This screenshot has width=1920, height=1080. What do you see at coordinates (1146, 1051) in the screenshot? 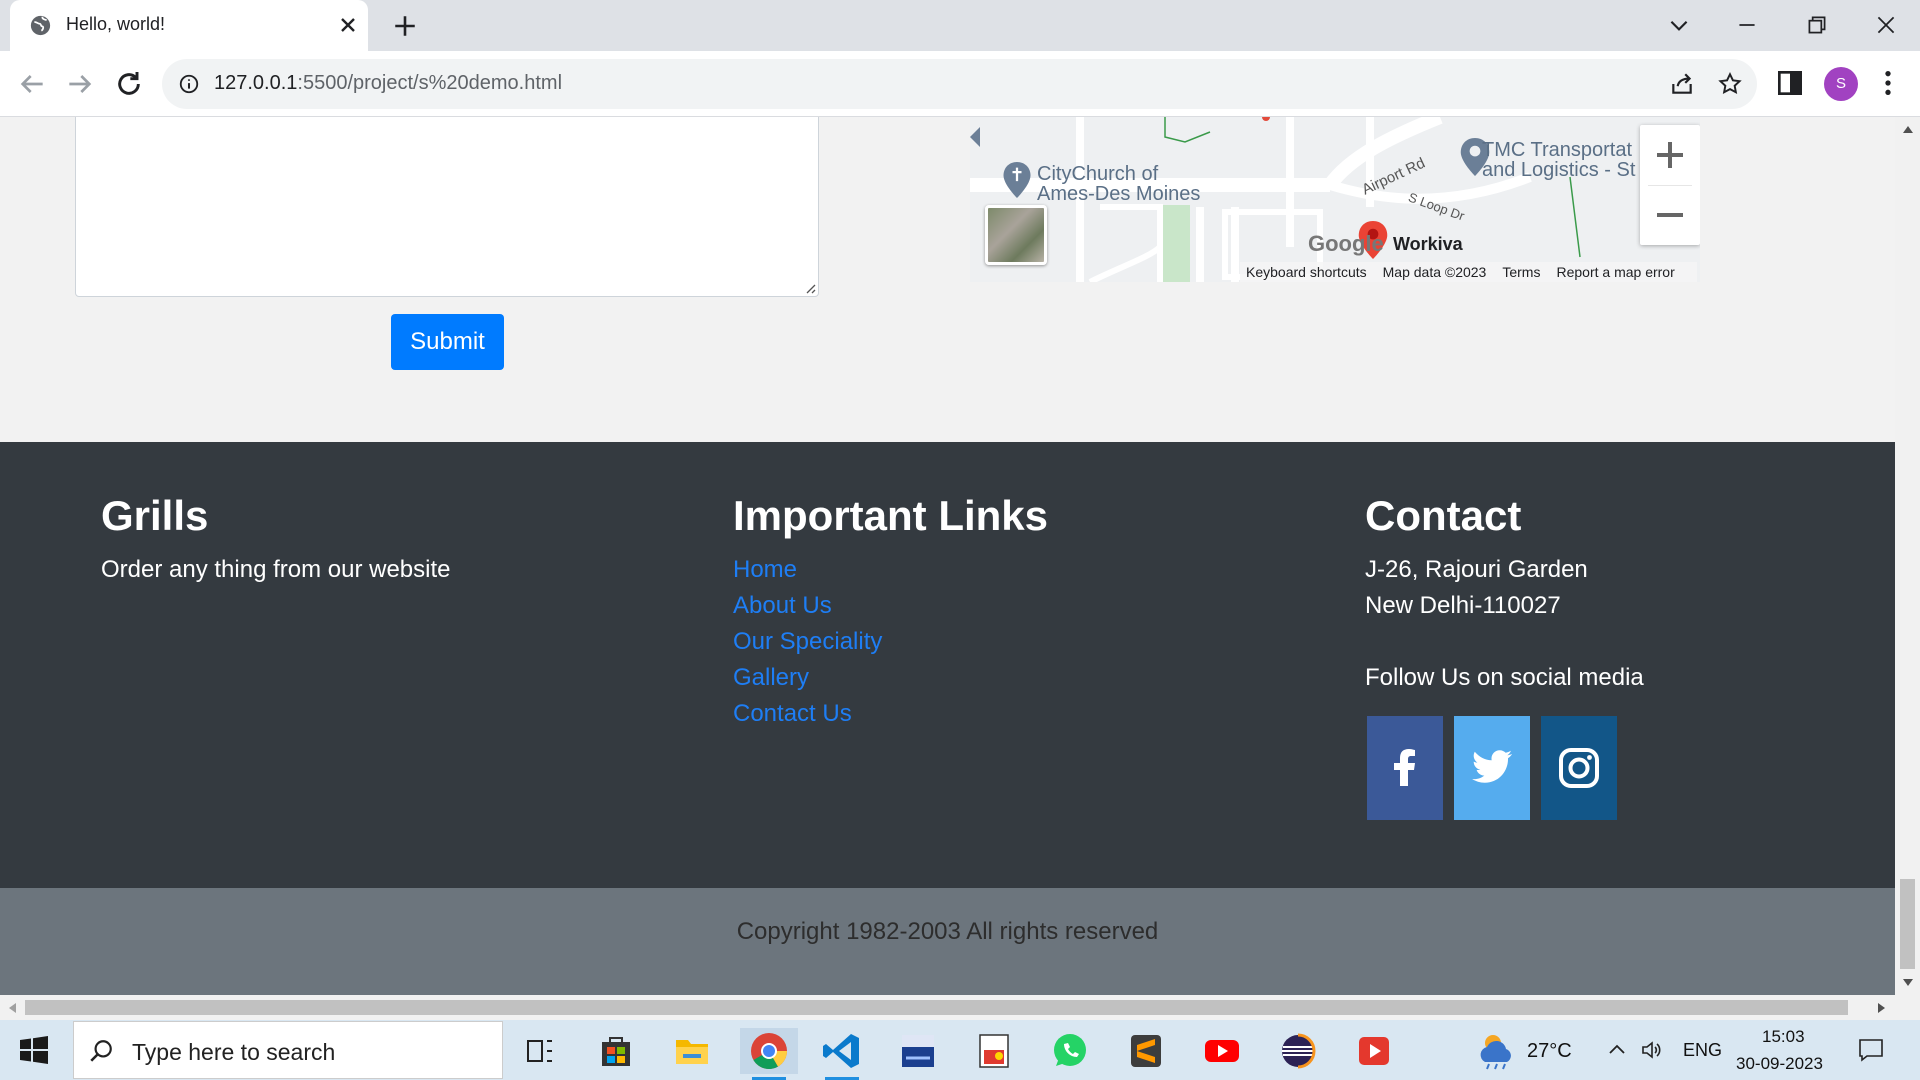
I see `sublime-taskbar-button` at bounding box center [1146, 1051].